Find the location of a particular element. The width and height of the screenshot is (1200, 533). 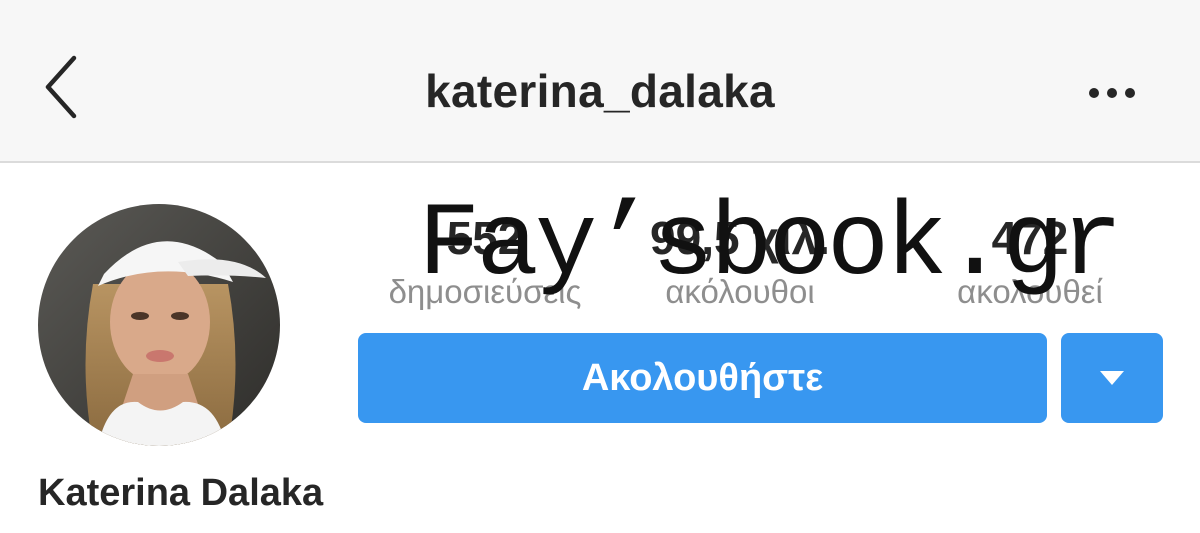

suggestions-dropdown-button is located at coordinates (1112, 378).